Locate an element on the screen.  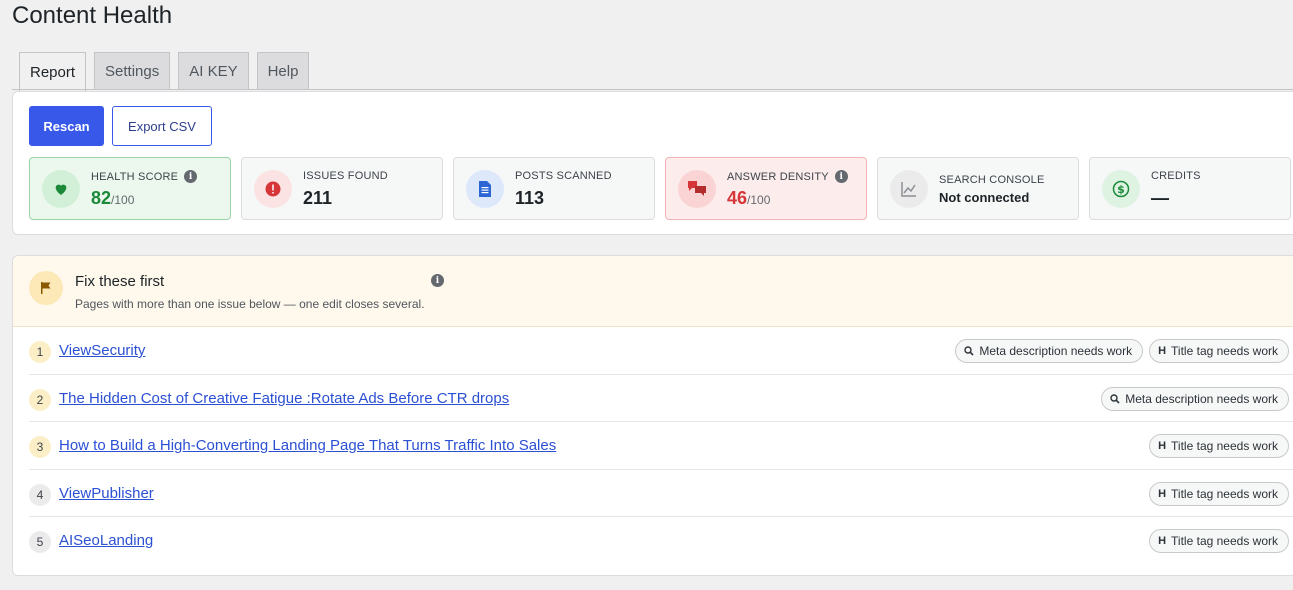
document-icon is located at coordinates (485, 189).